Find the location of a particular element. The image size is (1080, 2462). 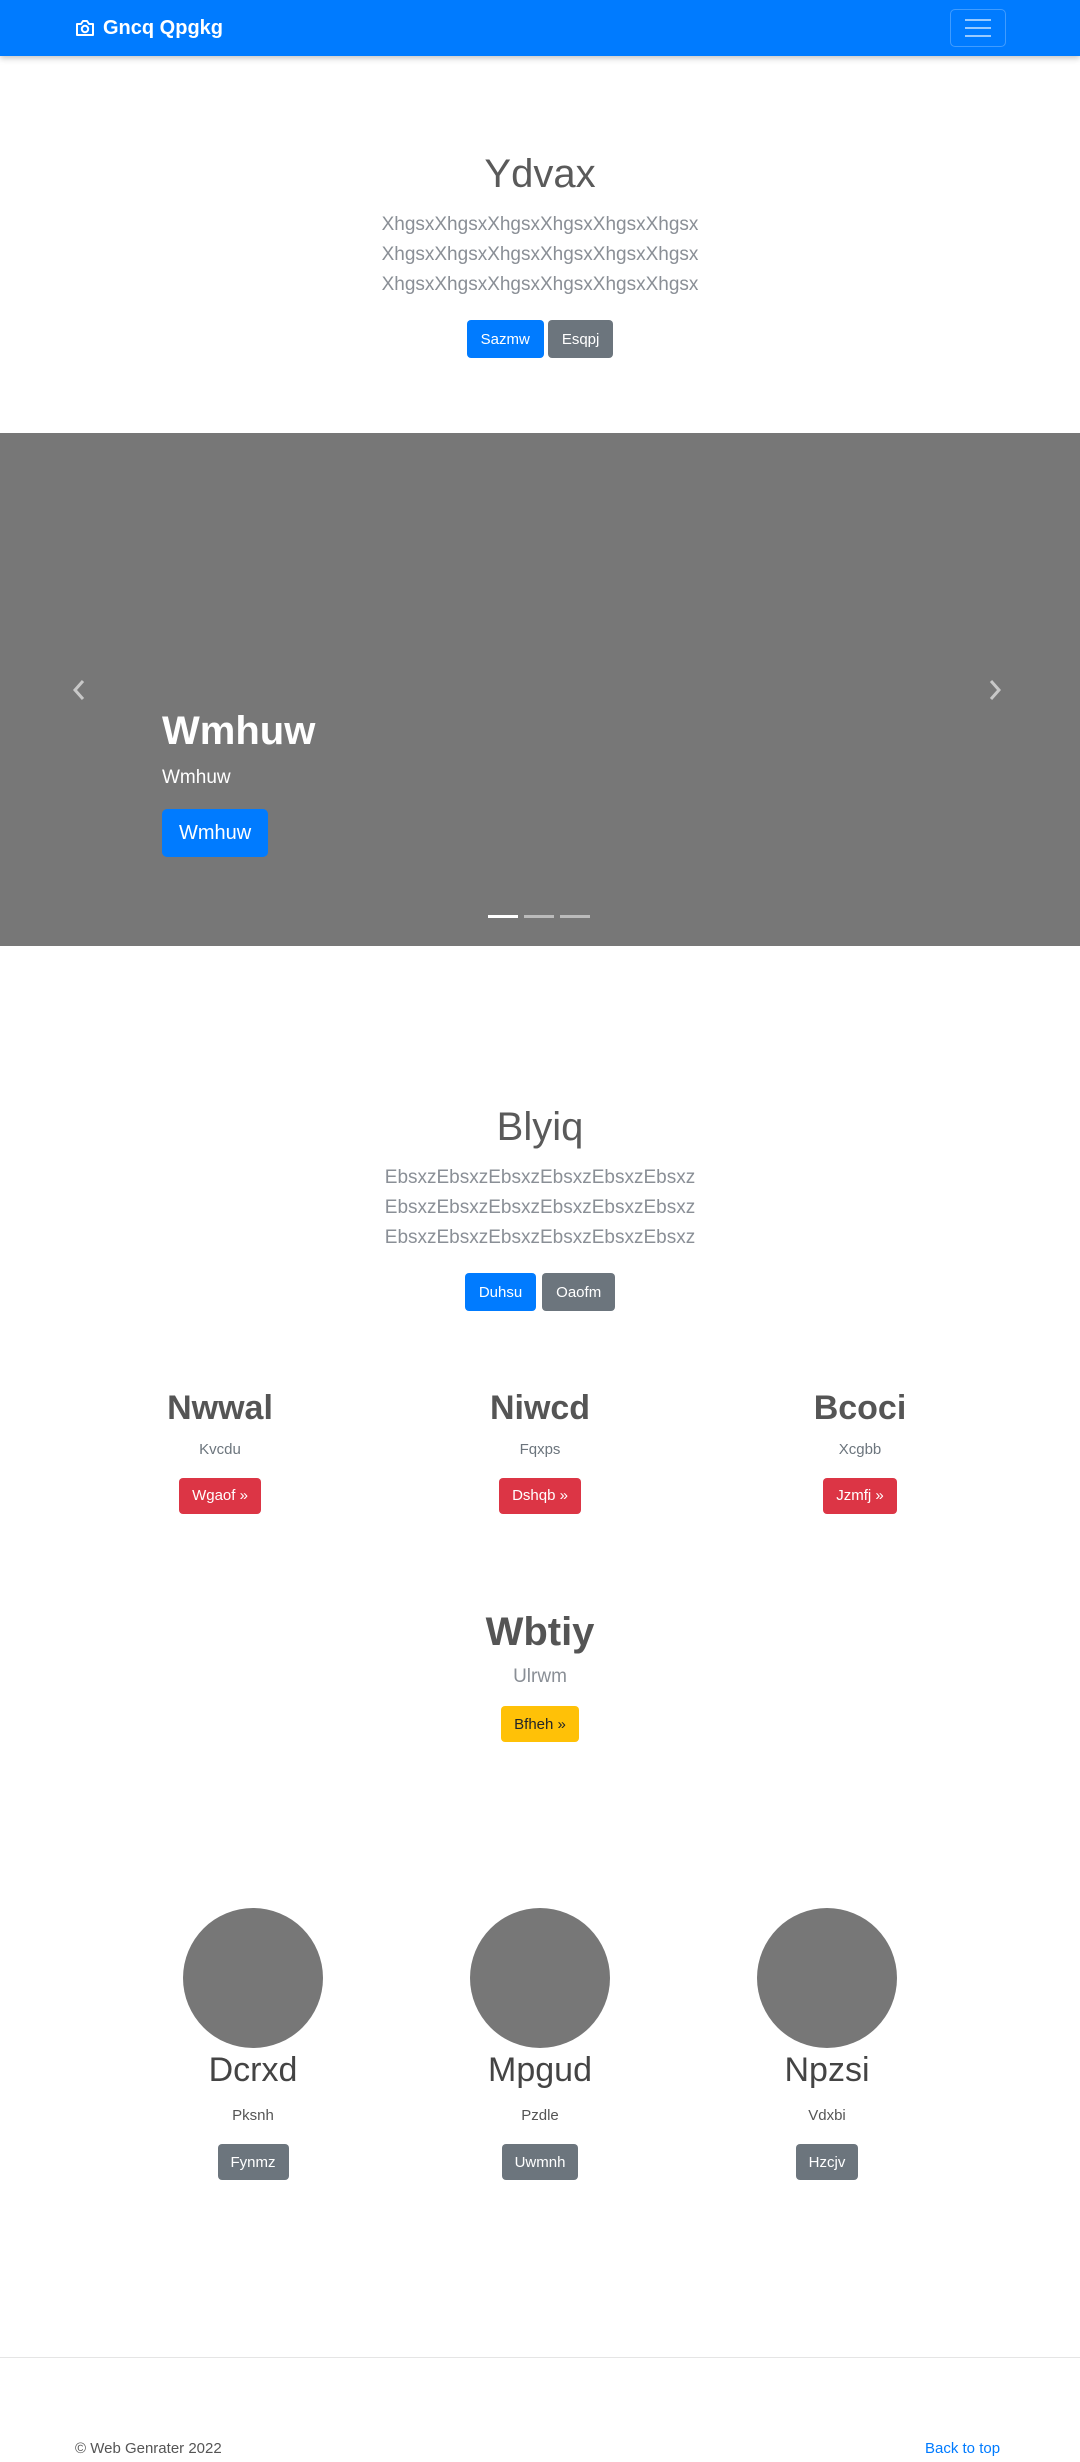

column-text: Kvcdu is located at coordinates (220, 1449).